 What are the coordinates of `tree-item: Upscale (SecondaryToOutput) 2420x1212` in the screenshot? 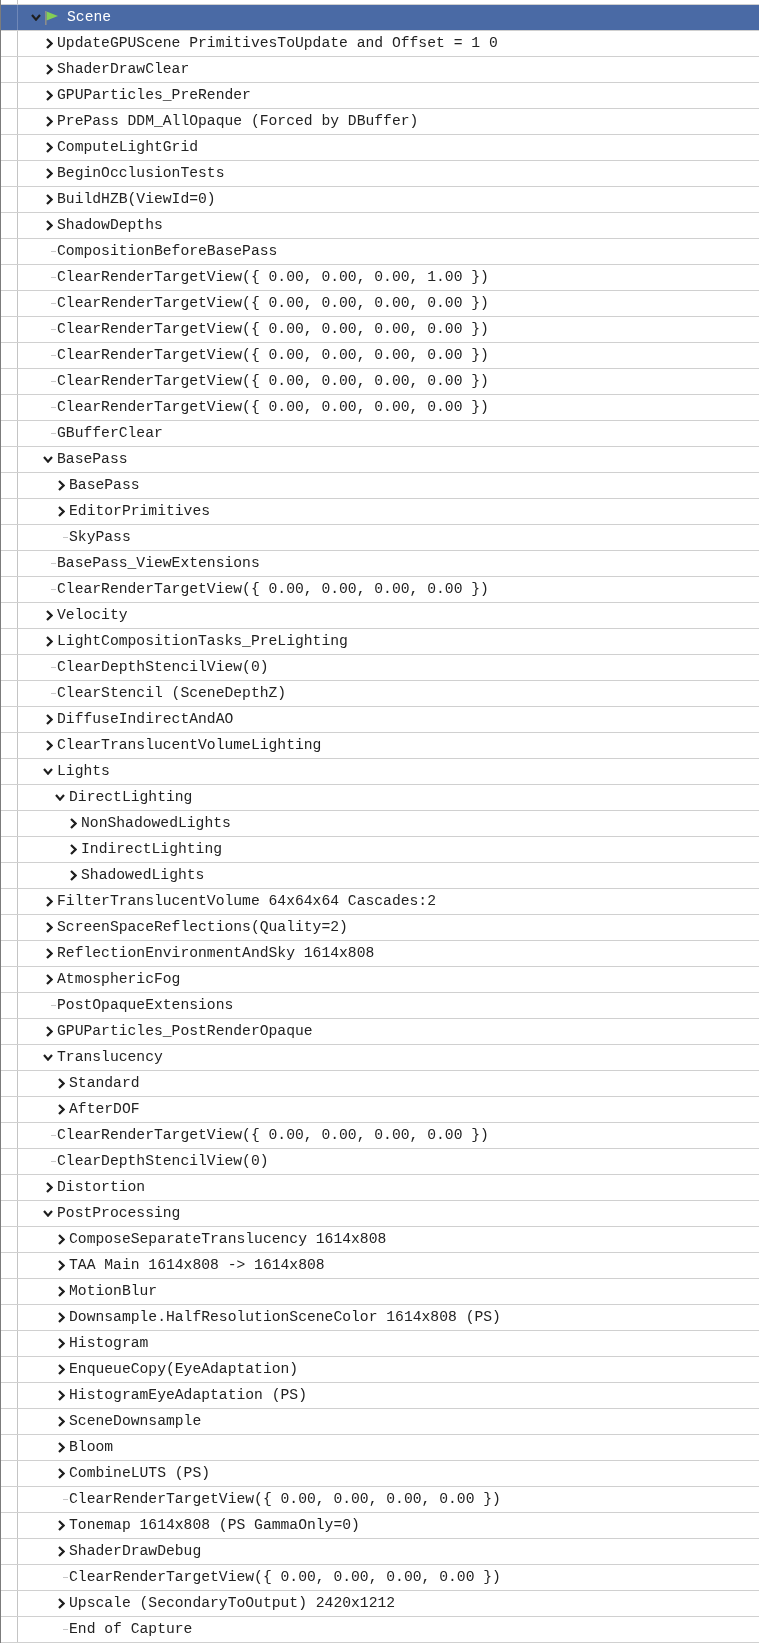 It's located at (380, 1604).